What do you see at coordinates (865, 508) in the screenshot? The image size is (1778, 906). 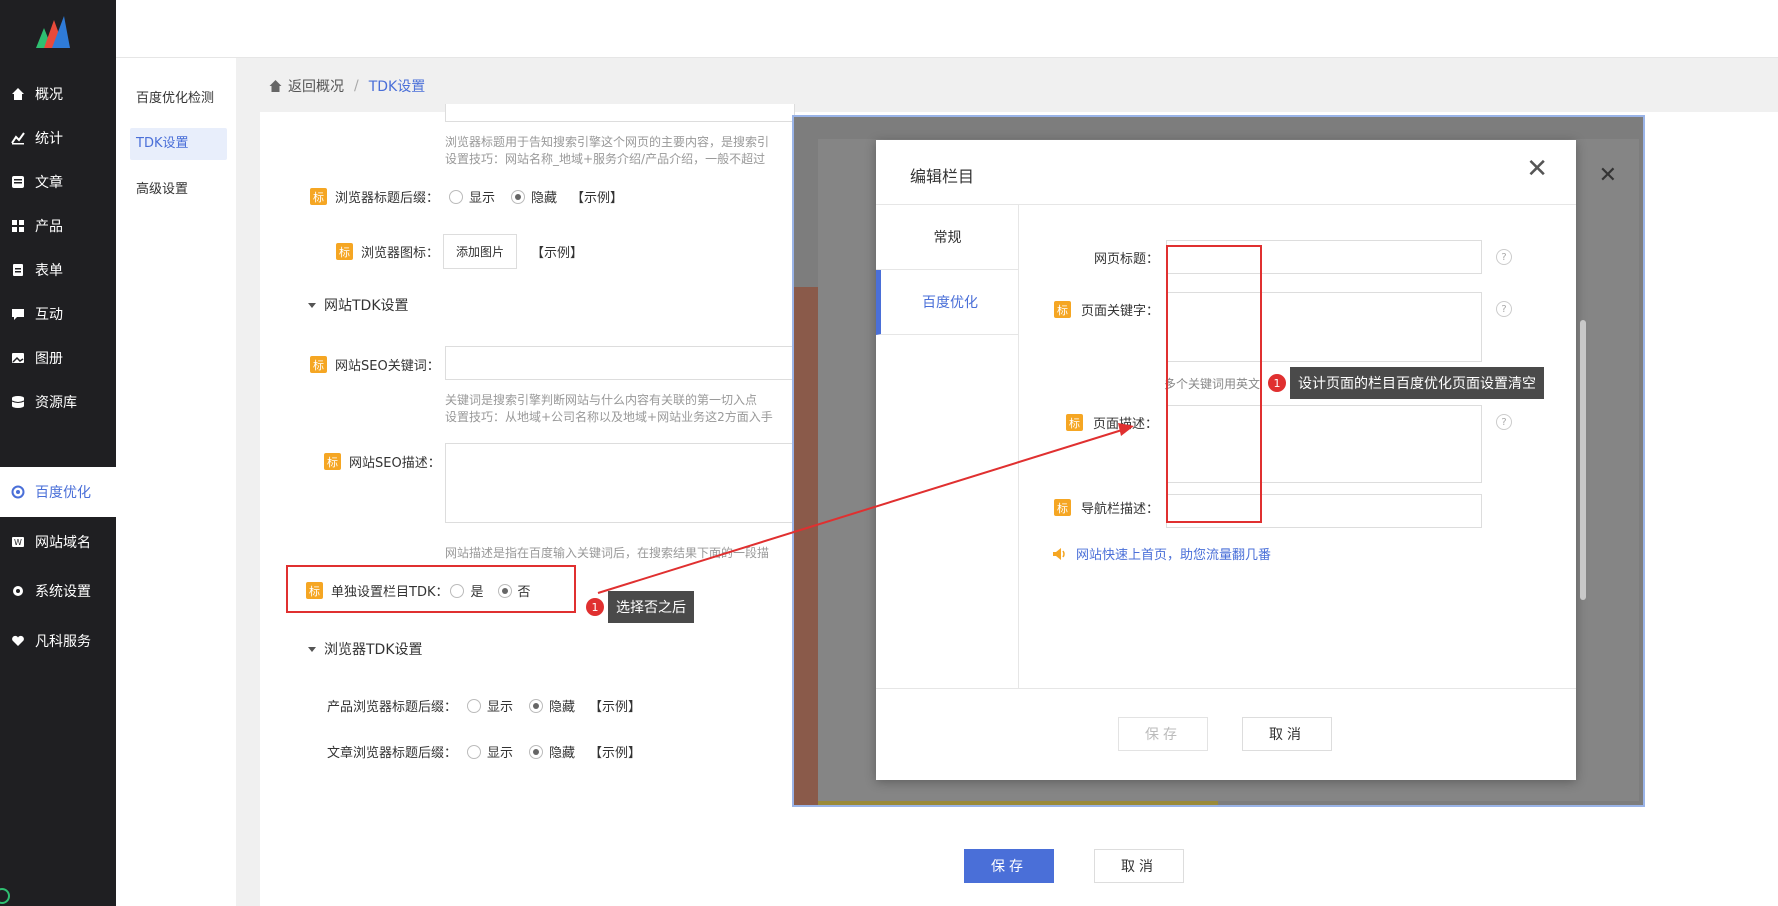 I see `annotation-arrow` at bounding box center [865, 508].